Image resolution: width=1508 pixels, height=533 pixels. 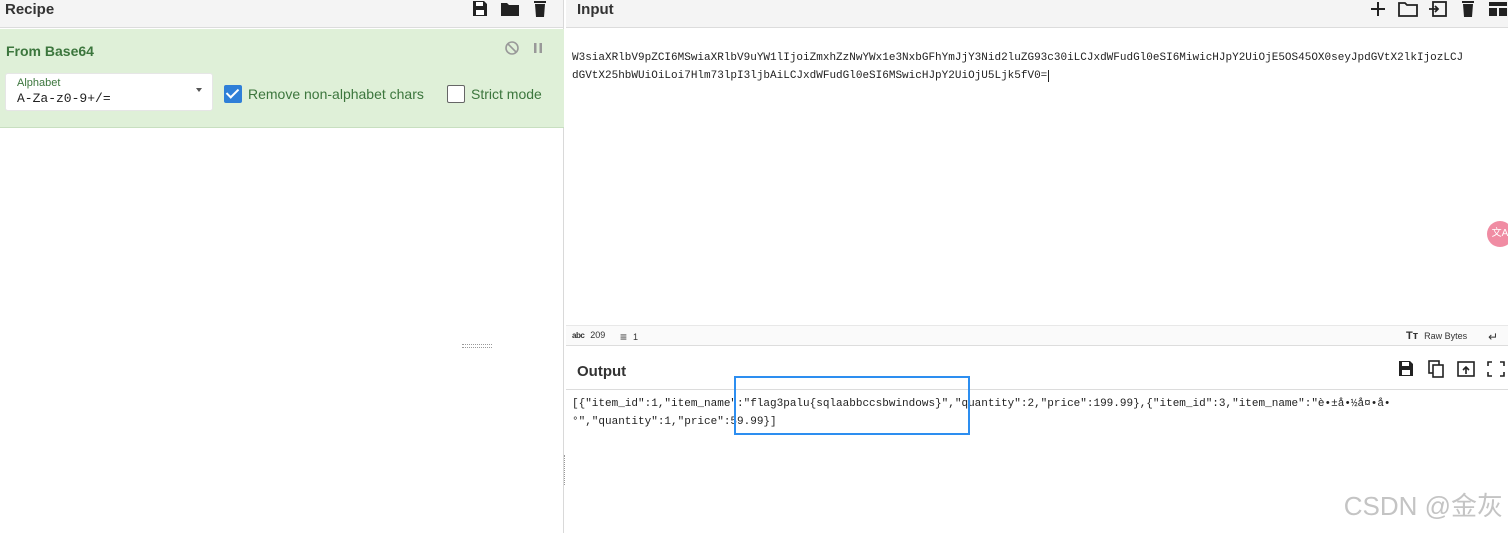 What do you see at coordinates (281, 14) in the screenshot?
I see `recipe-header: Recipe` at bounding box center [281, 14].